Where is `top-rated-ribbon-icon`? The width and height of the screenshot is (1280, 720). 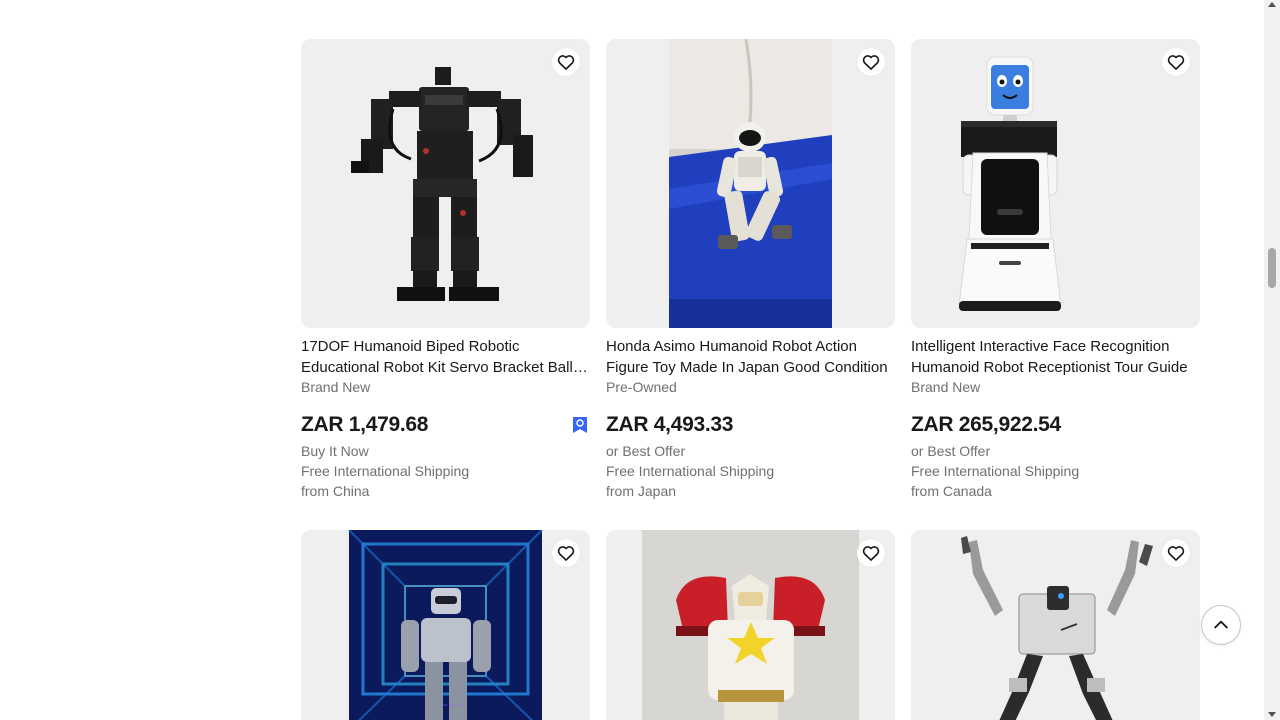 top-rated-ribbon-icon is located at coordinates (580, 425).